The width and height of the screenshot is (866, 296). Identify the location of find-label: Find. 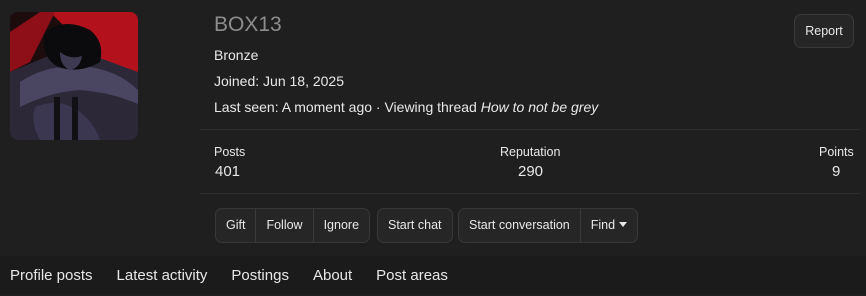
(603, 225).